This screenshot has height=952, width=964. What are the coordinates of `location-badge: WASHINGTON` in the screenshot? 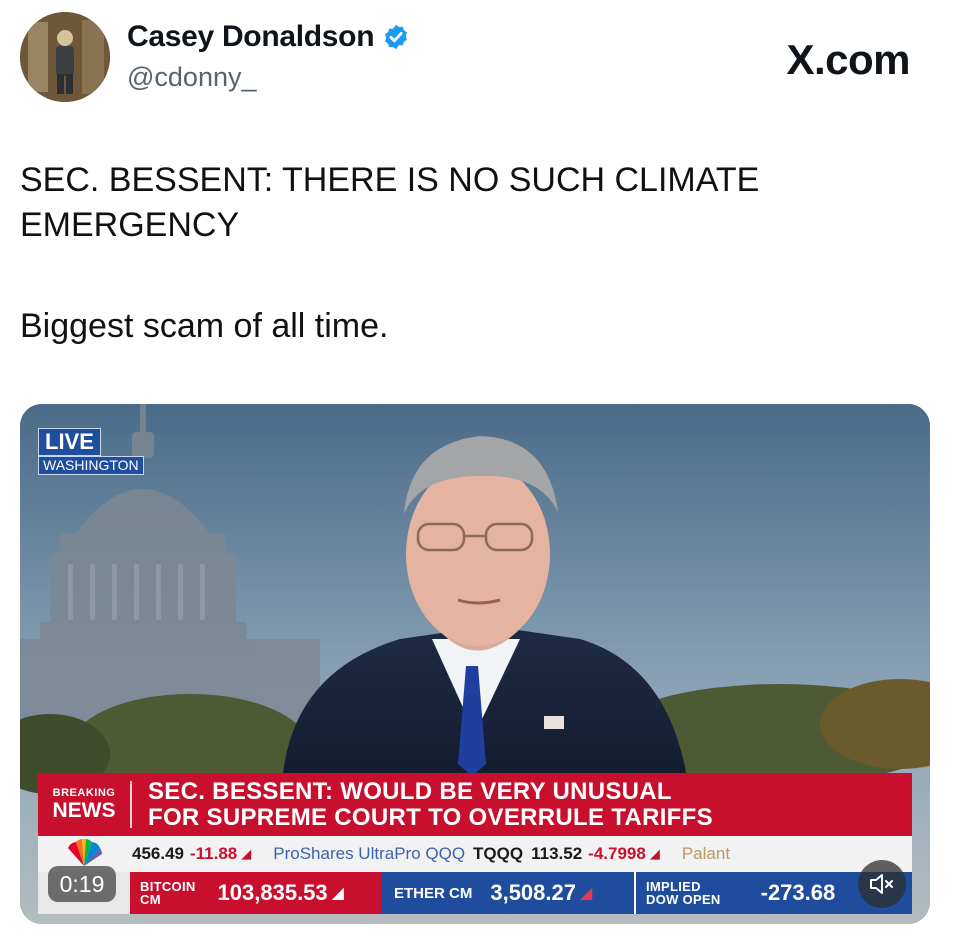 It's located at (91, 465).